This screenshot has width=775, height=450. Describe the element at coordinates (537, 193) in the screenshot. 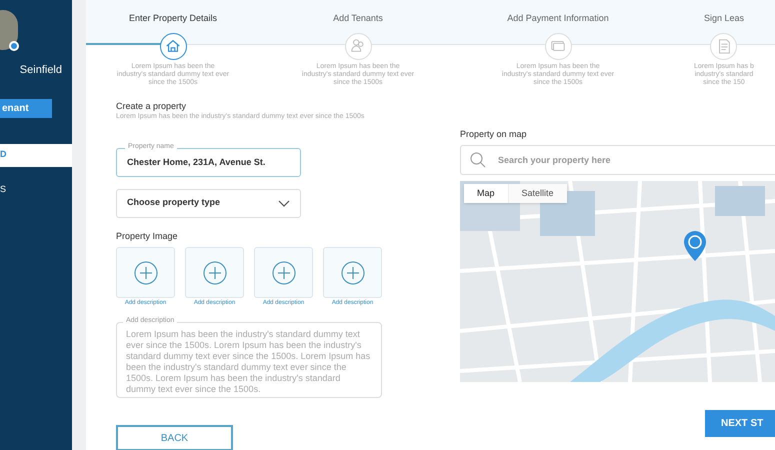

I see `map-view-tab: Satellite` at that location.